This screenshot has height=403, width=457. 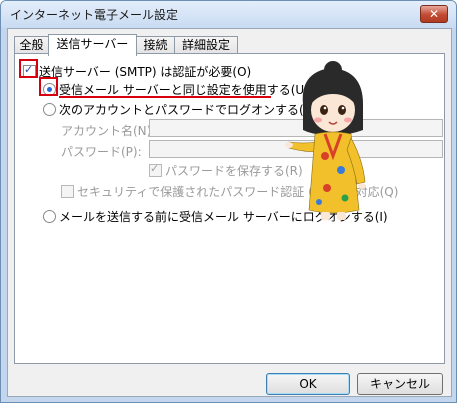 I want to click on tab-general: 全般, so click(x=31, y=45).